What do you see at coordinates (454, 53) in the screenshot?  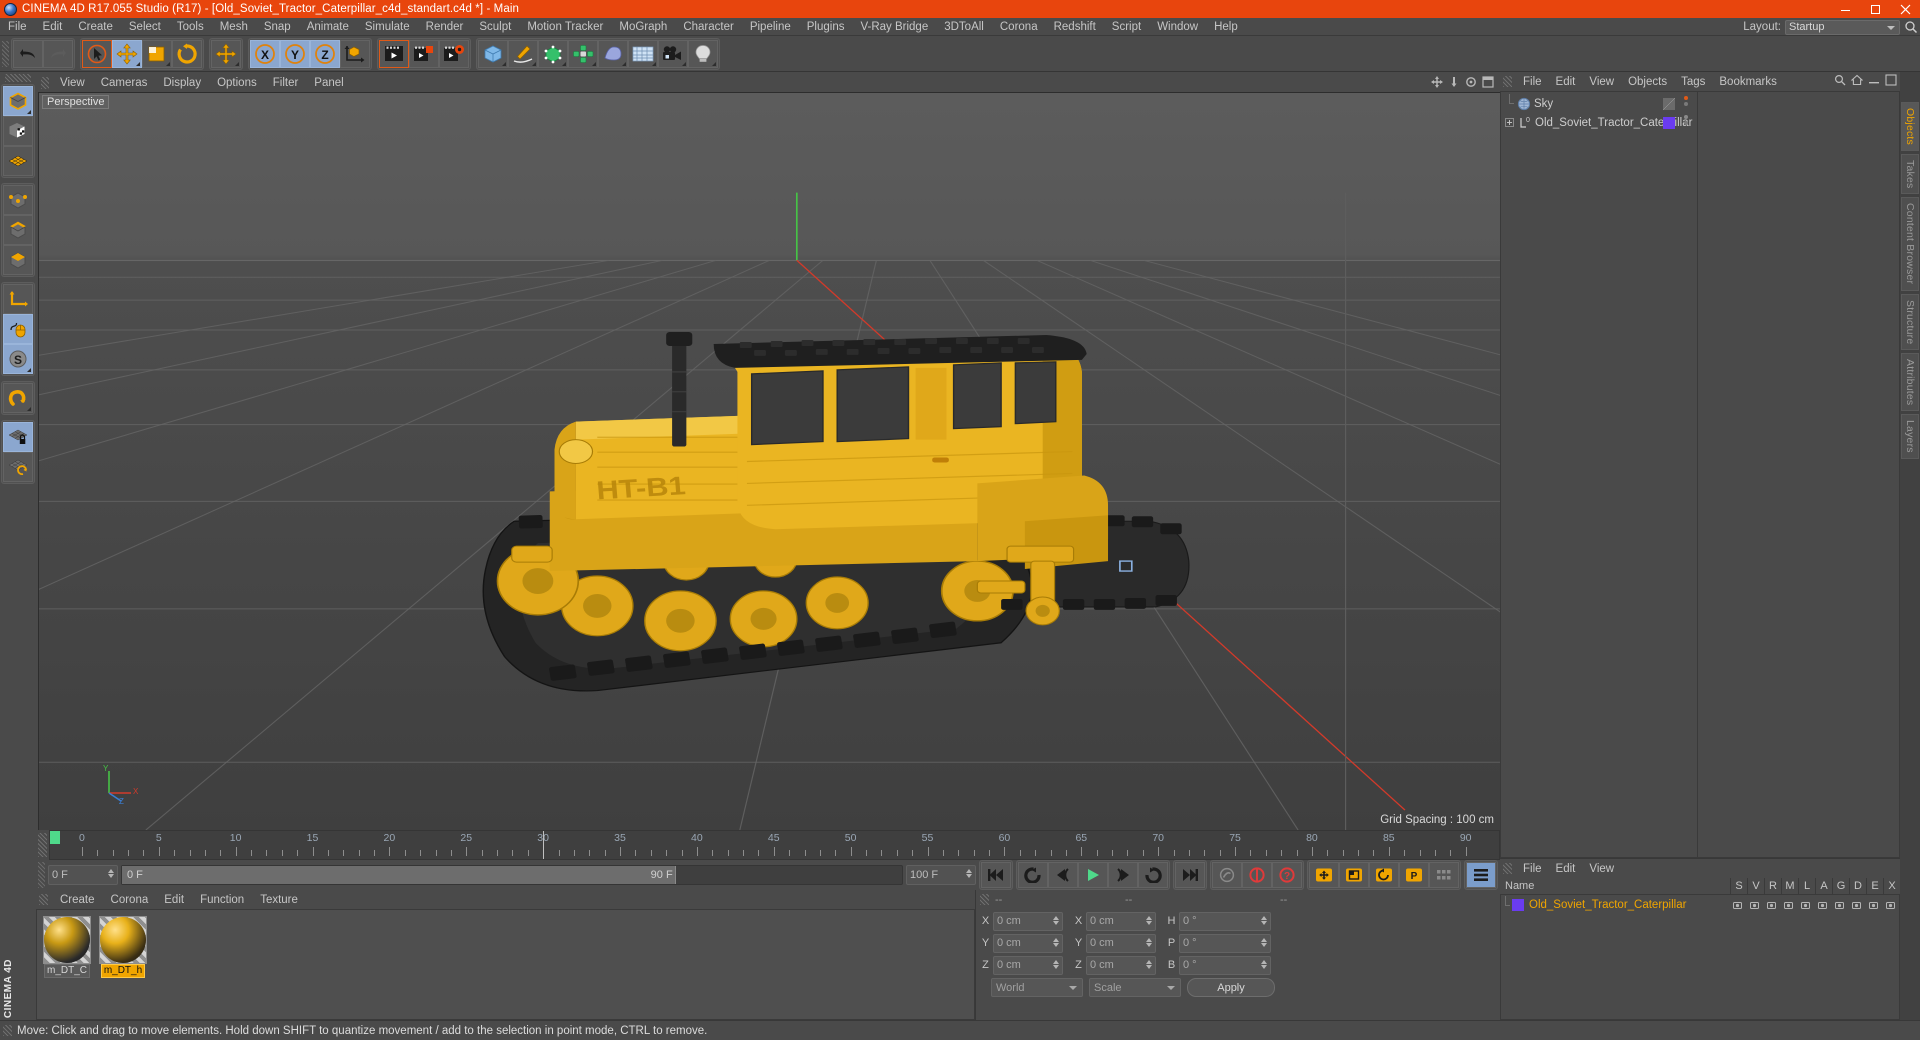 I see `render-settings-button` at bounding box center [454, 53].